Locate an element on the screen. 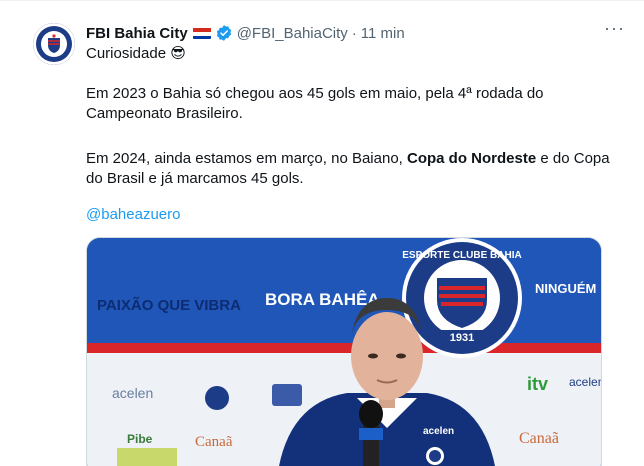 This screenshot has width=644, height=466. verified-badge-icon is located at coordinates (224, 33).